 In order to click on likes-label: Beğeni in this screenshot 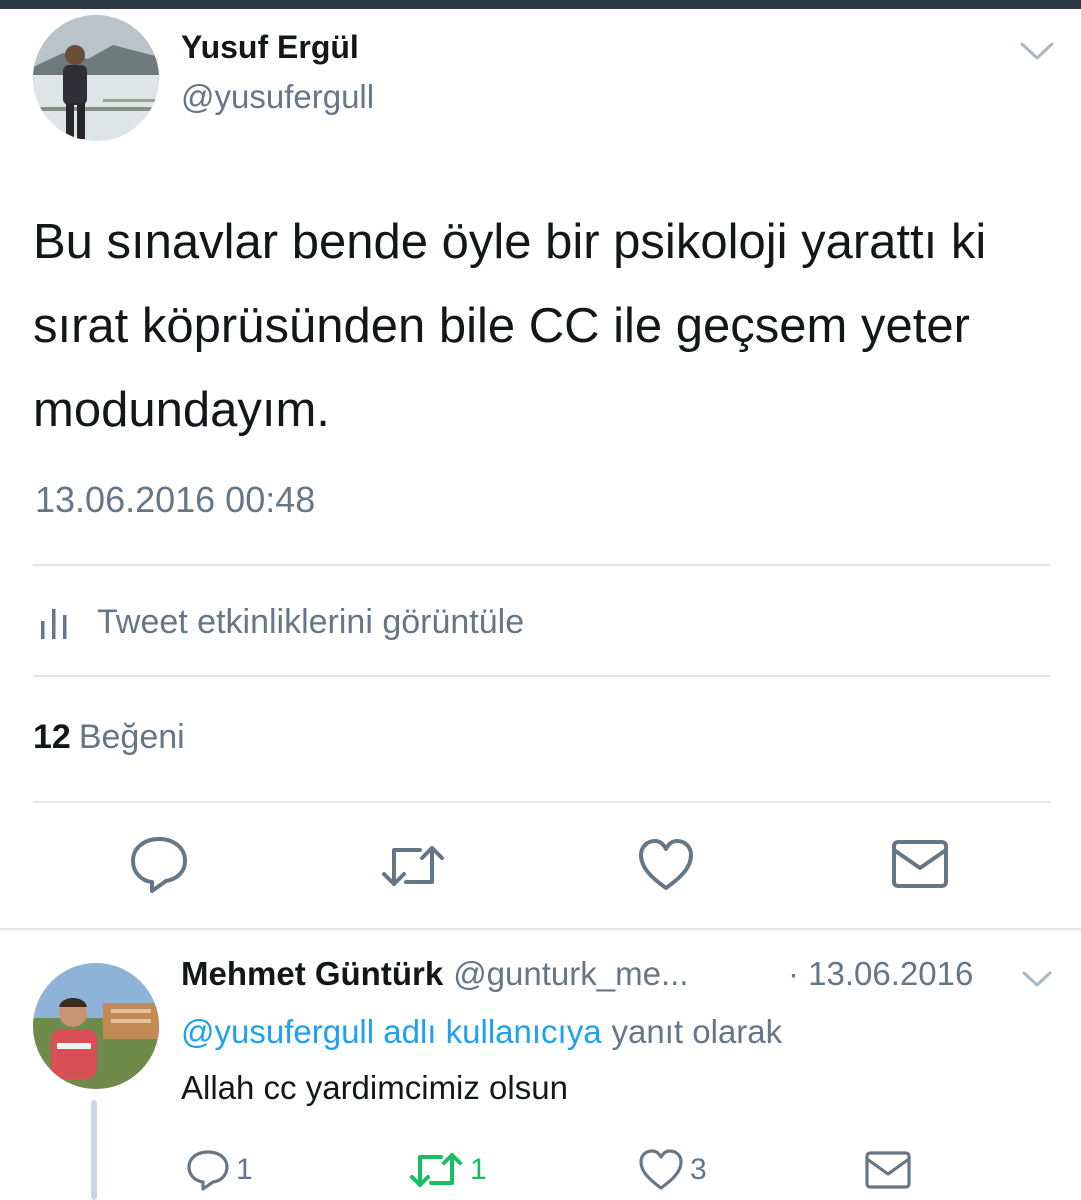, I will do `click(131, 737)`.